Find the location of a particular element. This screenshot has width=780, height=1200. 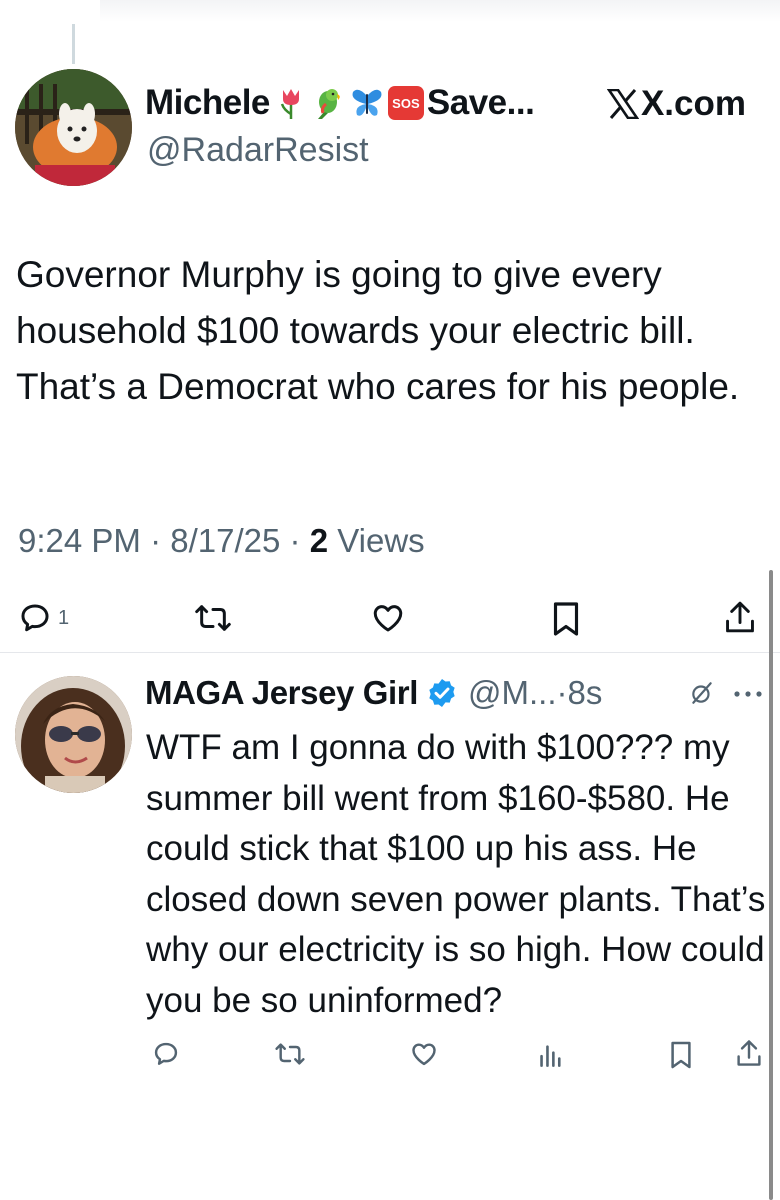

reply-bookmark-button is located at coordinates (681, 1055).